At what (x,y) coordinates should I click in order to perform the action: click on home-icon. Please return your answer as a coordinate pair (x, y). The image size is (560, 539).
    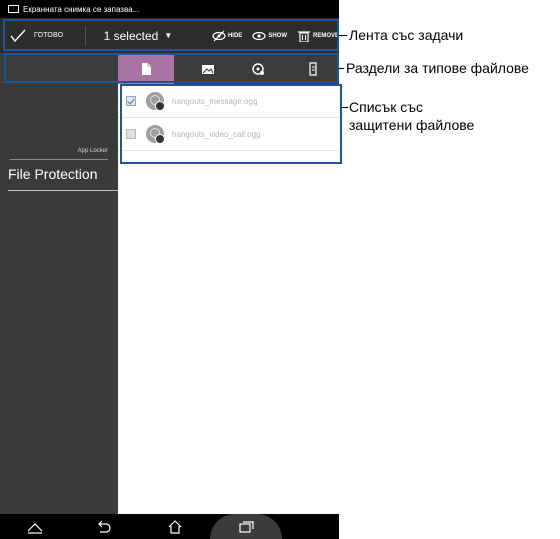
    Looking at the image, I should click on (175, 526).